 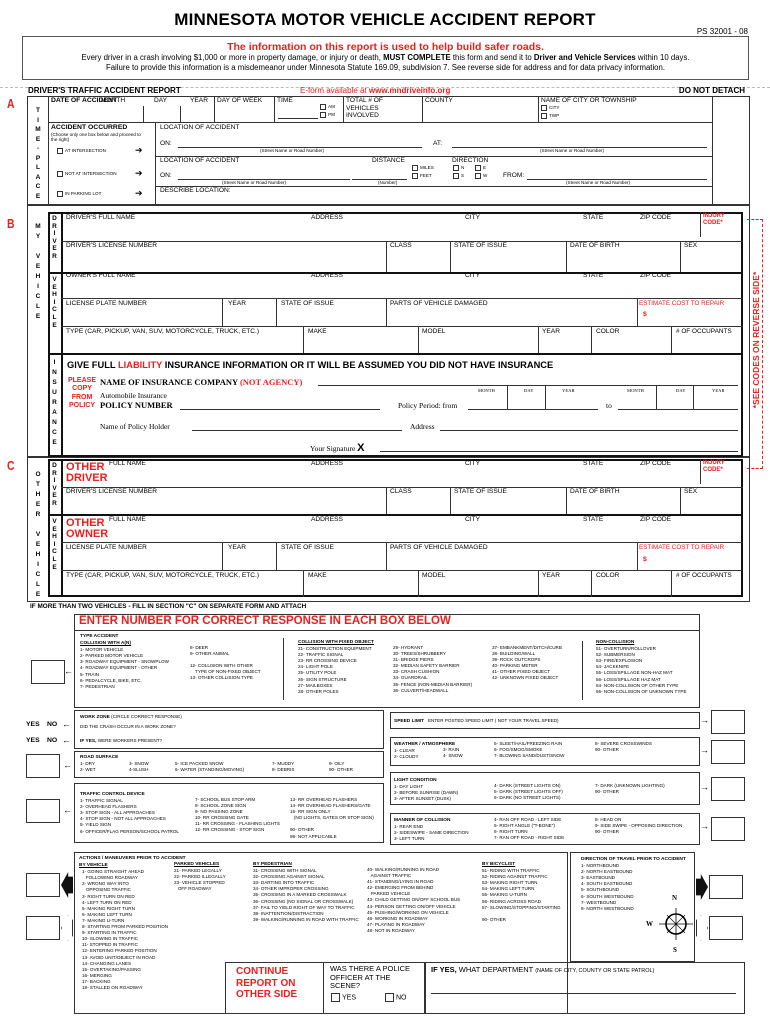 I want to click on signature-field, so click(x=559, y=451).